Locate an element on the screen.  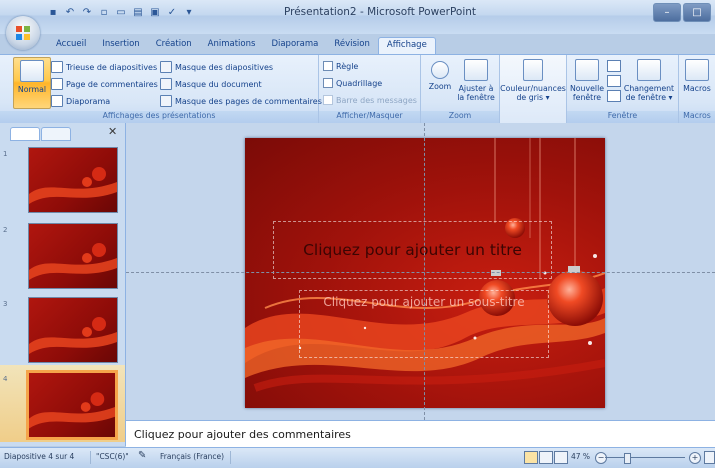
ruler-checkbox: Règle is located at coordinates (340, 66).